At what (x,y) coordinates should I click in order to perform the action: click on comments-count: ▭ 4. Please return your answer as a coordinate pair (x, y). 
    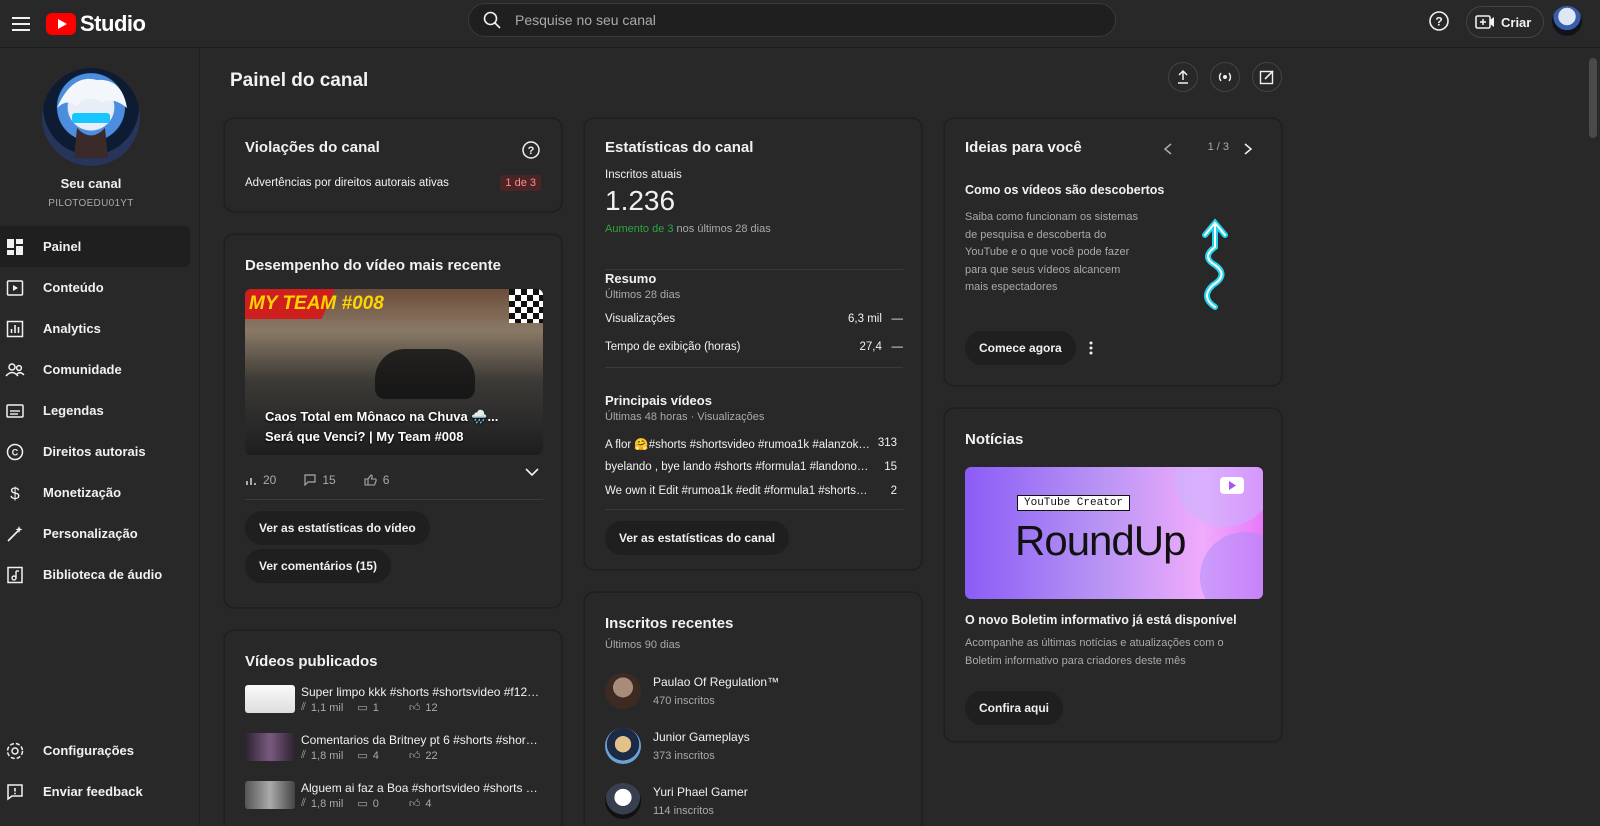
    Looking at the image, I should click on (368, 756).